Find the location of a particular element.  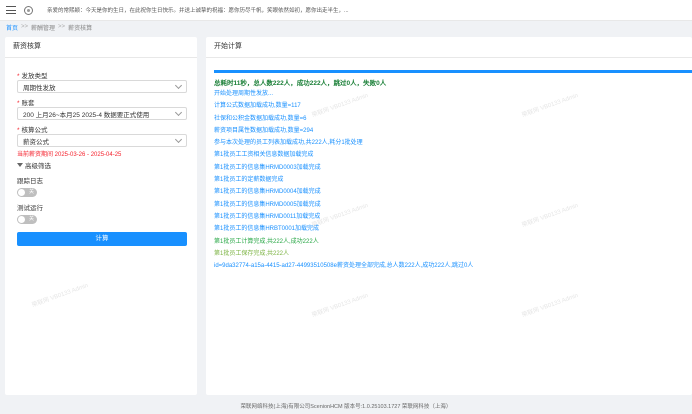

filter-icon is located at coordinates (20, 165).